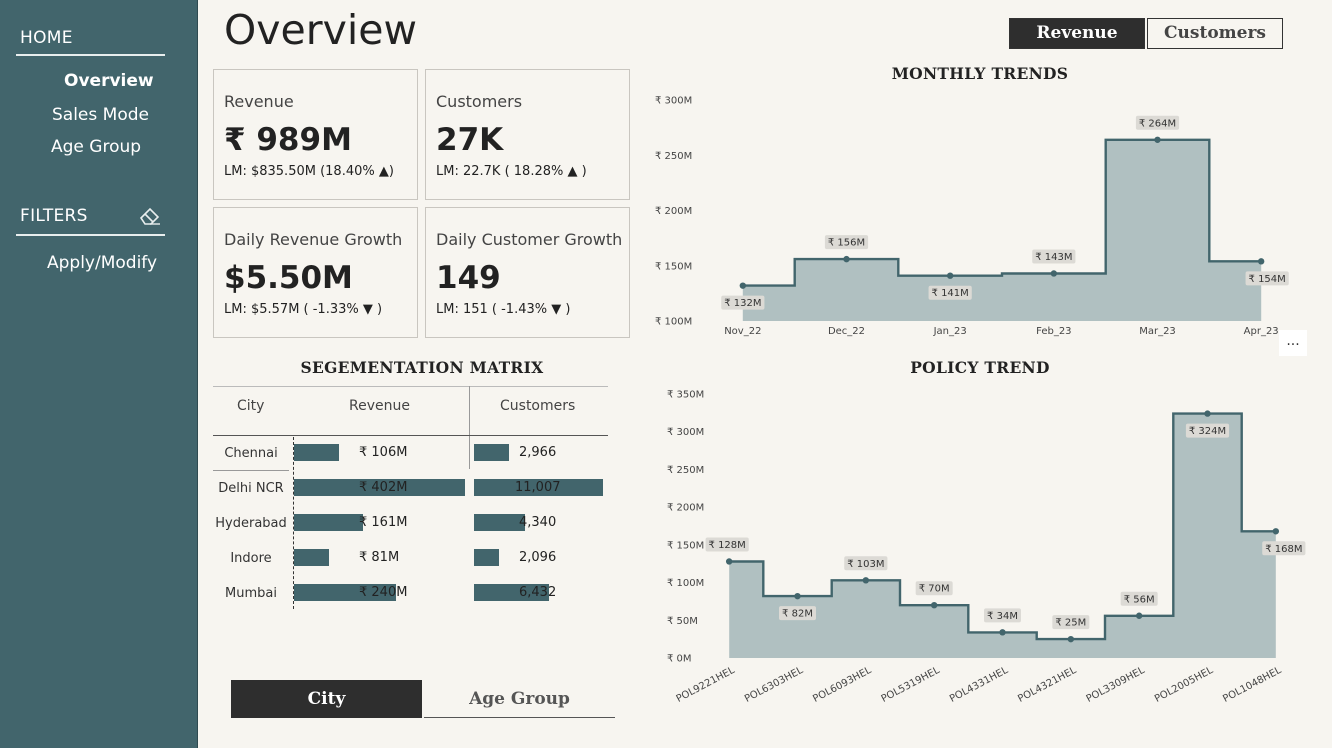 The height and width of the screenshot is (748, 1332). I want to click on revenue-value: ₹ 106M, so click(383, 452).